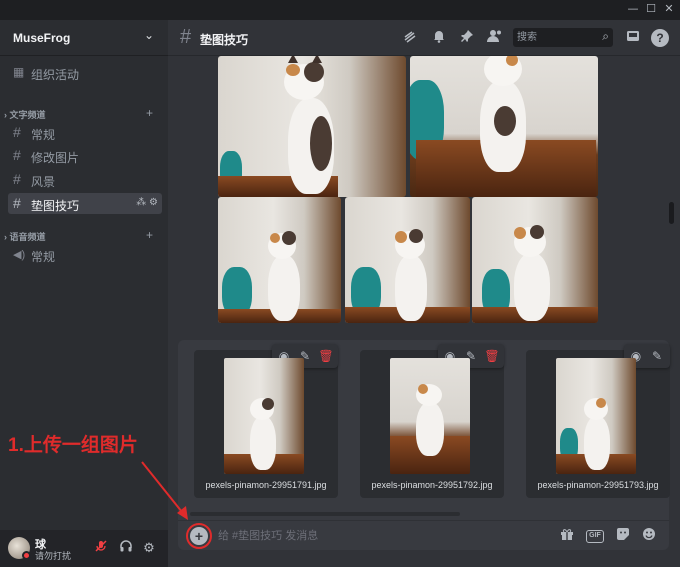 This screenshot has height=567, width=680. Describe the element at coordinates (164, 490) in the screenshot. I see `annotation-arrow` at that location.